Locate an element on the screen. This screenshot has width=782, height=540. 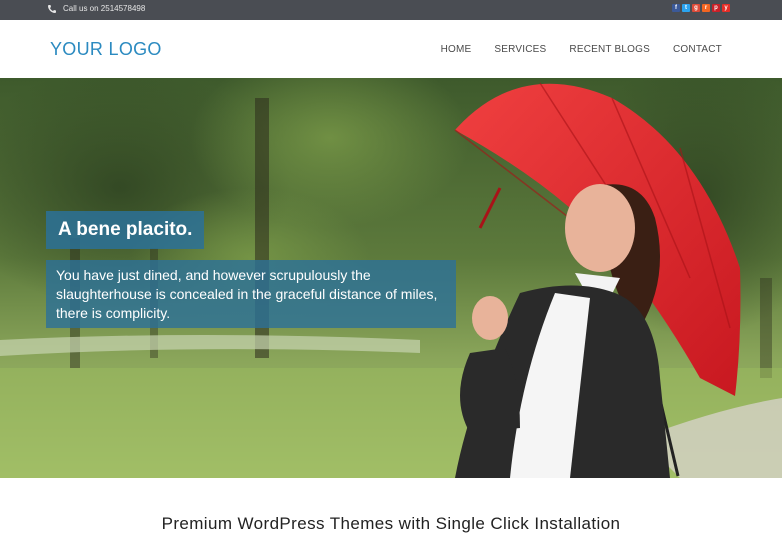
nav-services: SERVICES is located at coordinates (520, 49).